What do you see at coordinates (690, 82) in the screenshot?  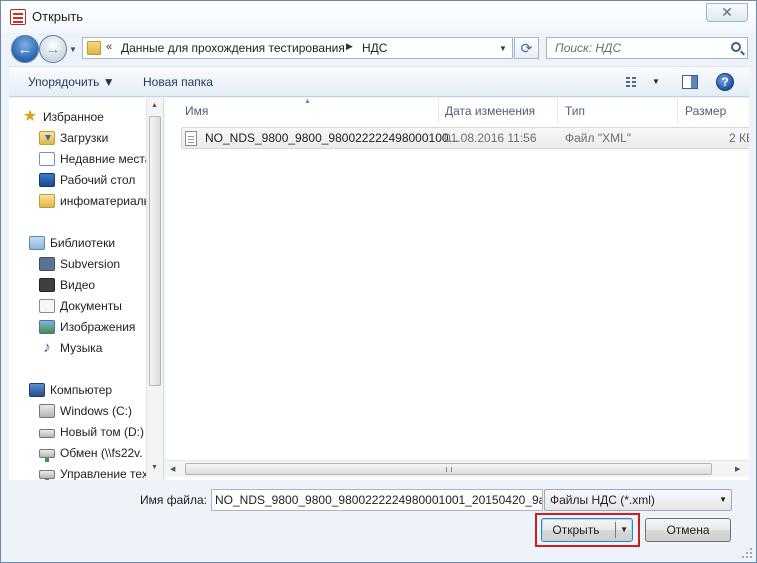 I see `preview-pane-icon` at bounding box center [690, 82].